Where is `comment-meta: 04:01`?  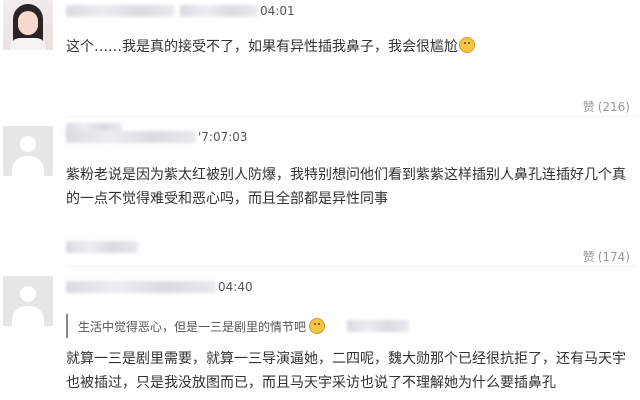
comment-meta: 04:01 is located at coordinates (180, 11).